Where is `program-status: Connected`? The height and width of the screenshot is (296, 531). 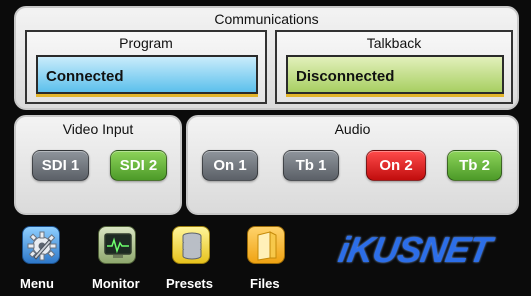
program-status: Connected is located at coordinates (147, 74).